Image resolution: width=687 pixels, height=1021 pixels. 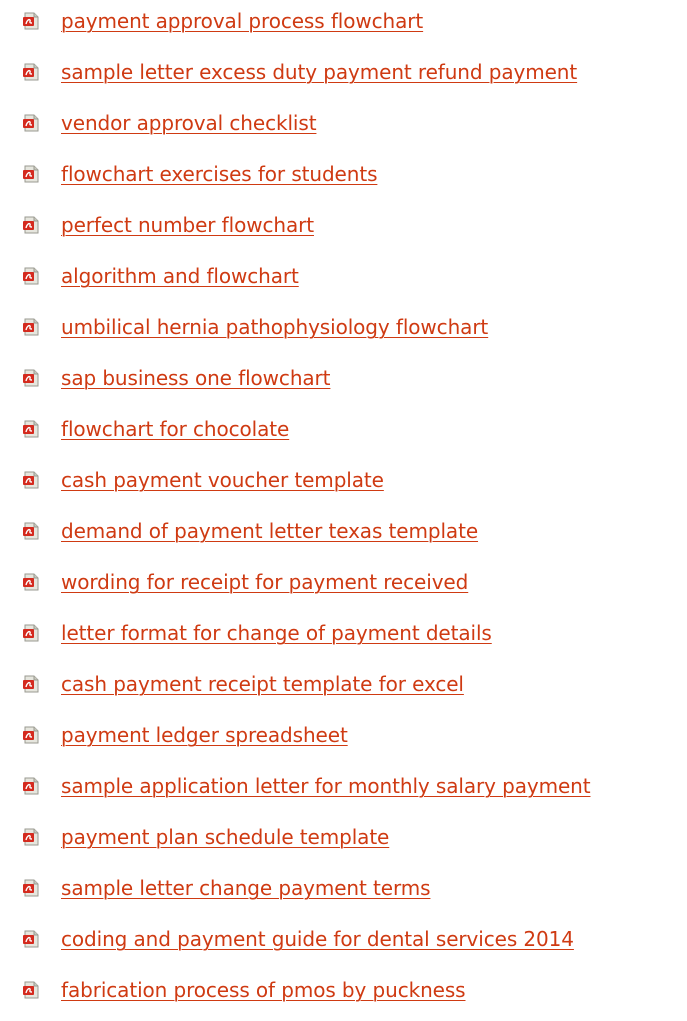 I want to click on document-link: demand of payment letter texas template, so click(x=269, y=531).